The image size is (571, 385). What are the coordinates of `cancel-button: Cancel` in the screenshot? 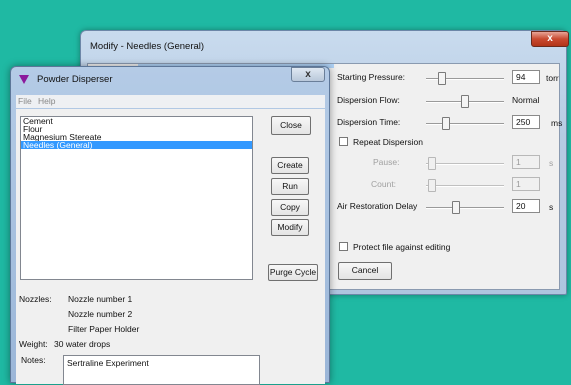 It's located at (365, 271).